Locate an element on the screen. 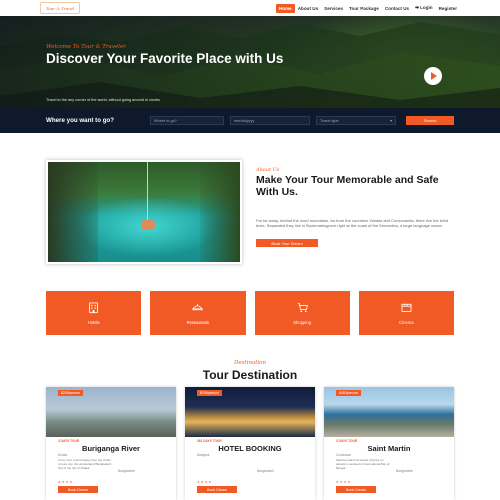  search-button: Search is located at coordinates (430, 120).